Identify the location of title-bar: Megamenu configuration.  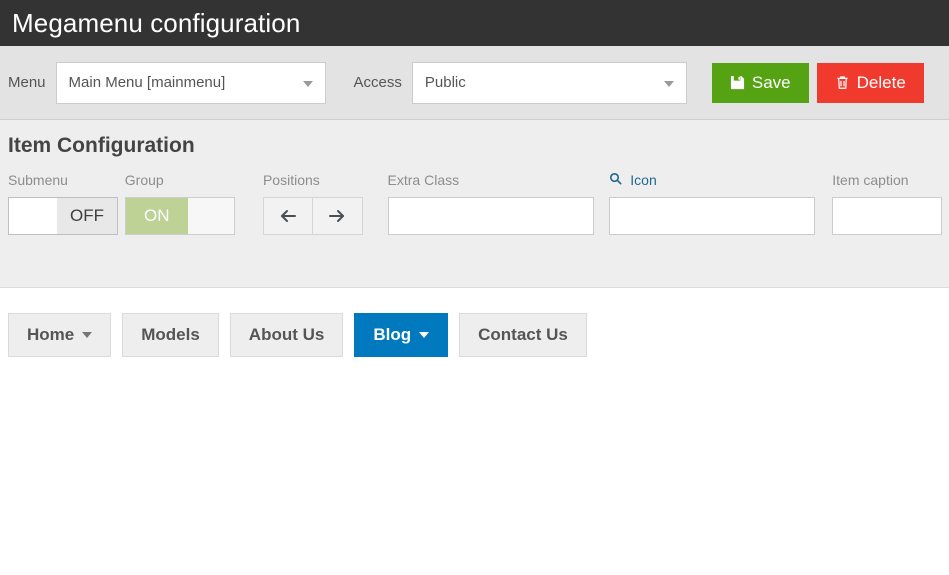
(474, 23).